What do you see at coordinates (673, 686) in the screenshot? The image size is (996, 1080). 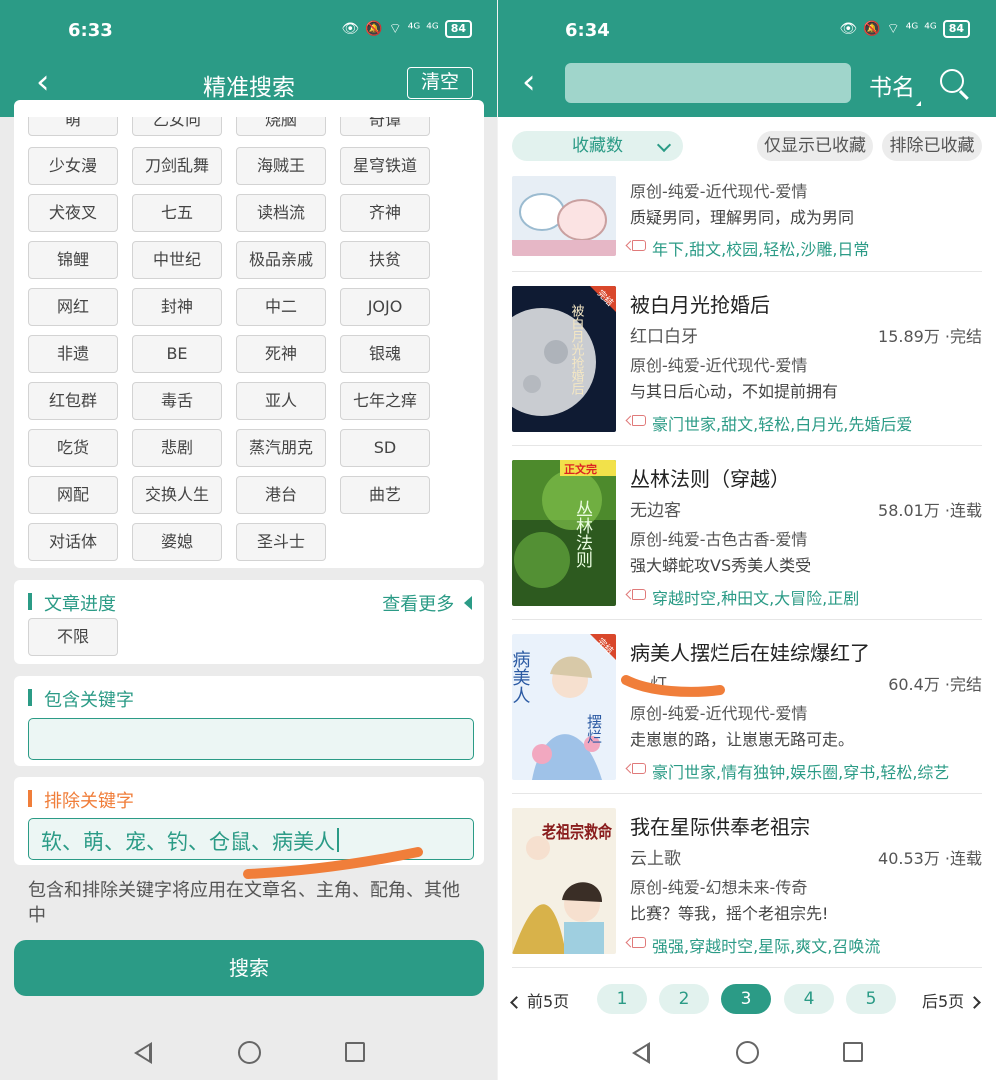 I see `orange-scribble` at bounding box center [673, 686].